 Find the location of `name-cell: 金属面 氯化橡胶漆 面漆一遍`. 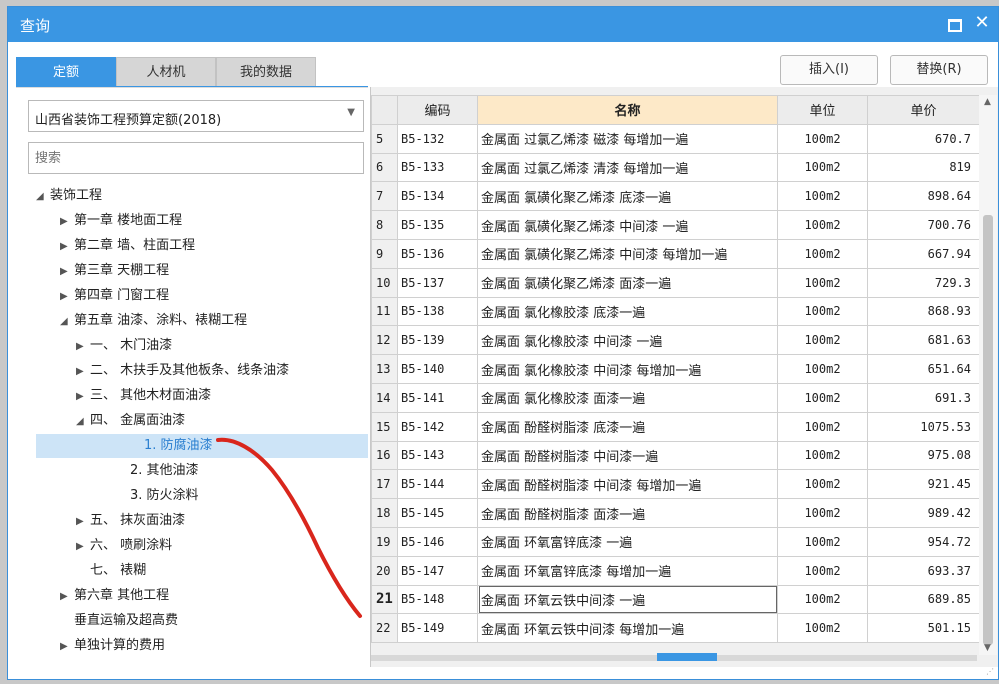

name-cell: 金属面 氯化橡胶漆 面漆一遍 is located at coordinates (627, 397).